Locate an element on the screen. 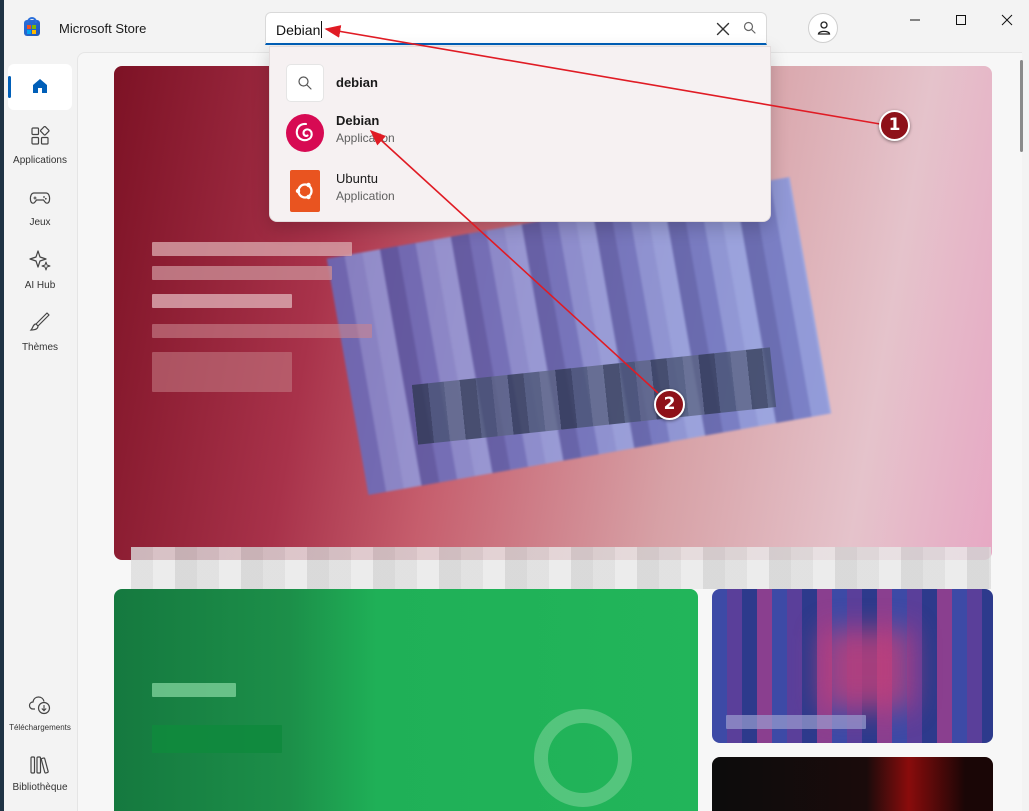  annotation-badge-1: 1 is located at coordinates (894, 125).